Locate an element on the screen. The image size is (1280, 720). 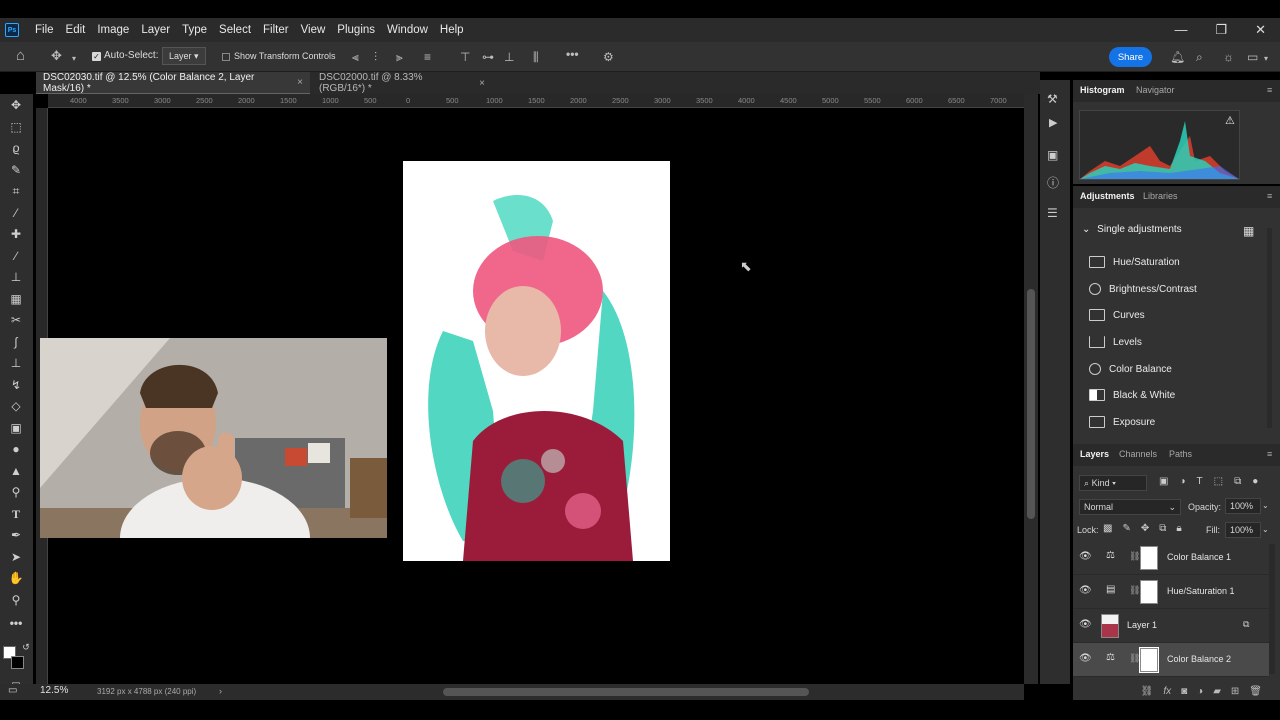
hand-tool-icon: ✋ is located at coordinates (16, 578).